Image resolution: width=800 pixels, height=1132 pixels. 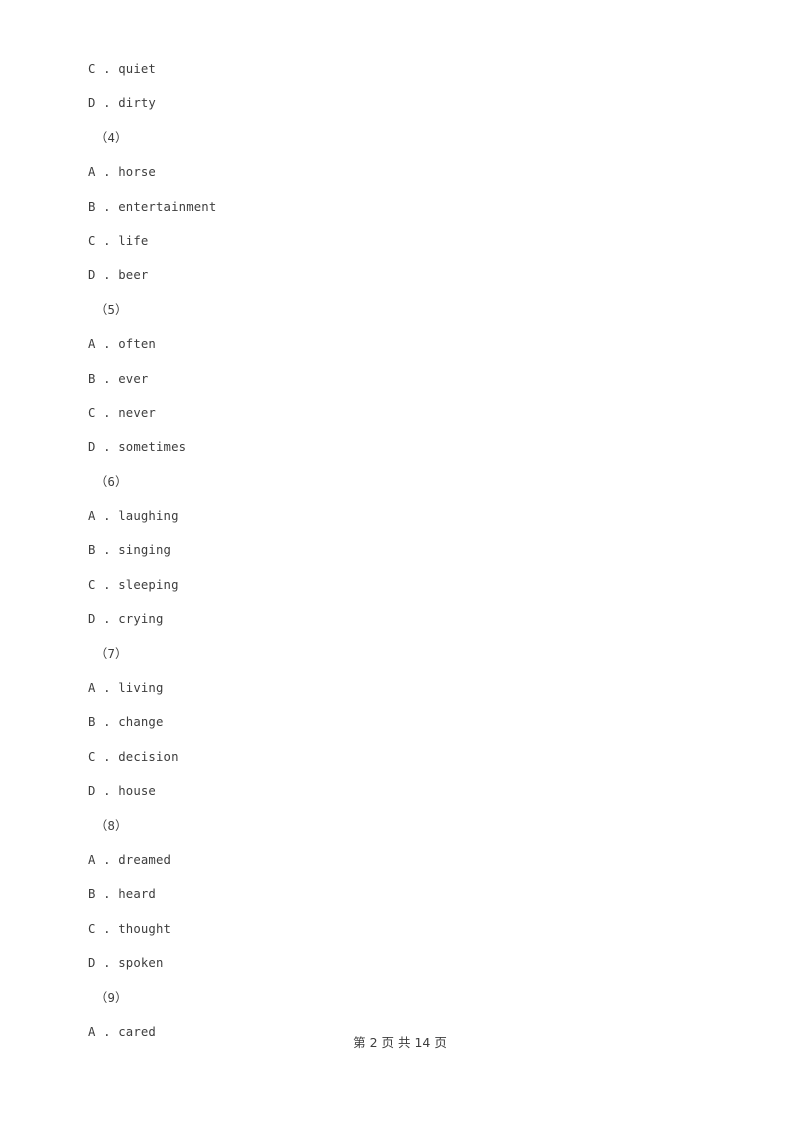 I want to click on question-number: （8）, so click(x=111, y=825).